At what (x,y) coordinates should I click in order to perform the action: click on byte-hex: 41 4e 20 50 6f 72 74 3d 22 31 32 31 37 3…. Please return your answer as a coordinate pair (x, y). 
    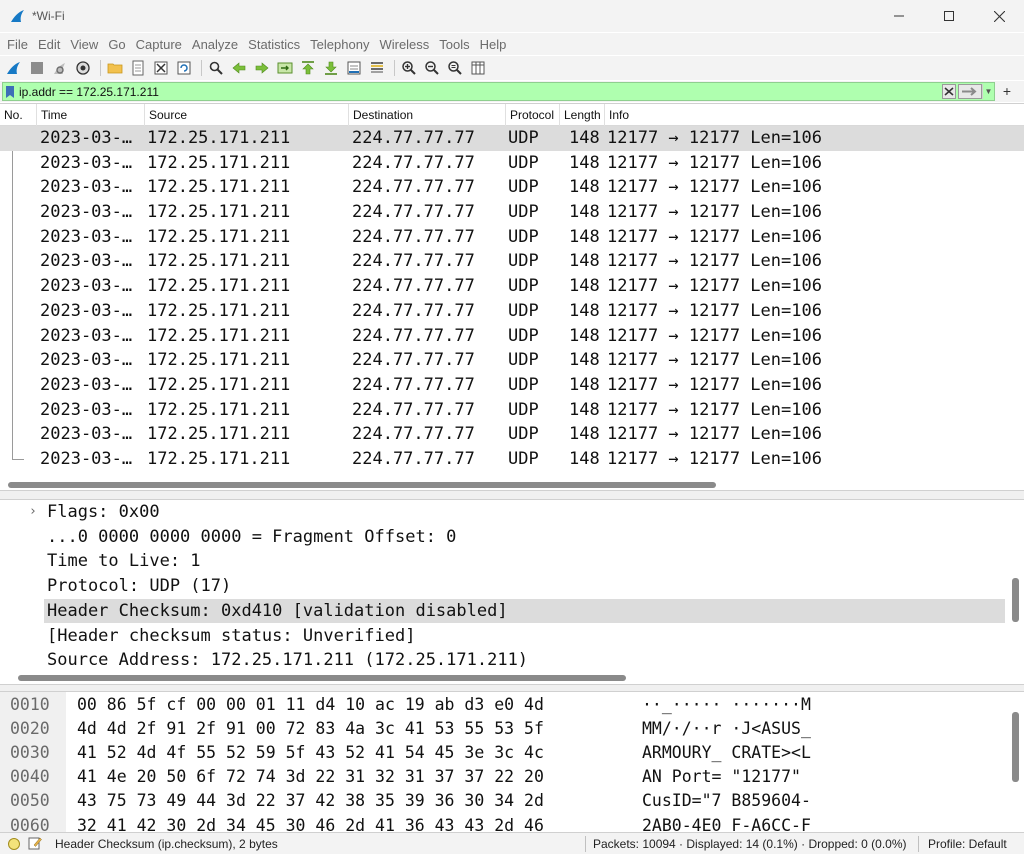
    Looking at the image, I should click on (310, 777).